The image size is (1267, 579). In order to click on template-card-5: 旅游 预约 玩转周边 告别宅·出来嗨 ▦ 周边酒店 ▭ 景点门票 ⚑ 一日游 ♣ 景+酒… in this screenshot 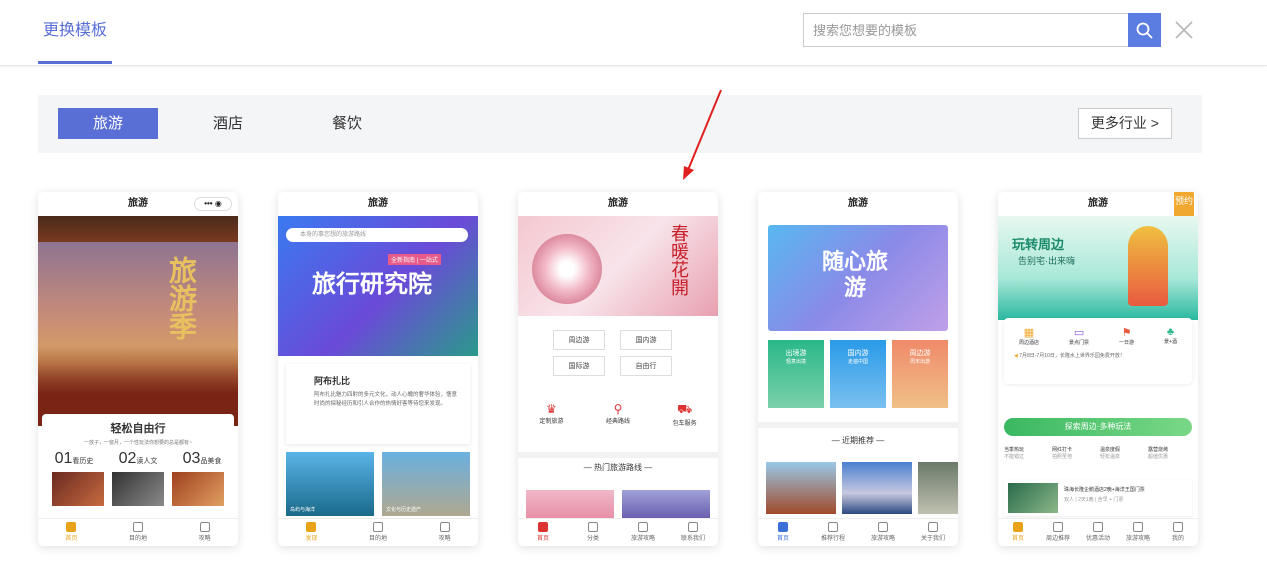, I will do `click(1098, 369)`.